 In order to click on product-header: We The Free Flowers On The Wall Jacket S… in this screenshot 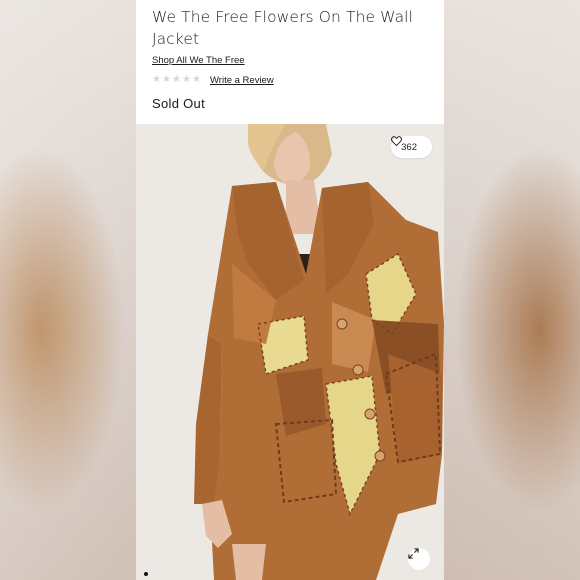, I will do `click(292, 58)`.